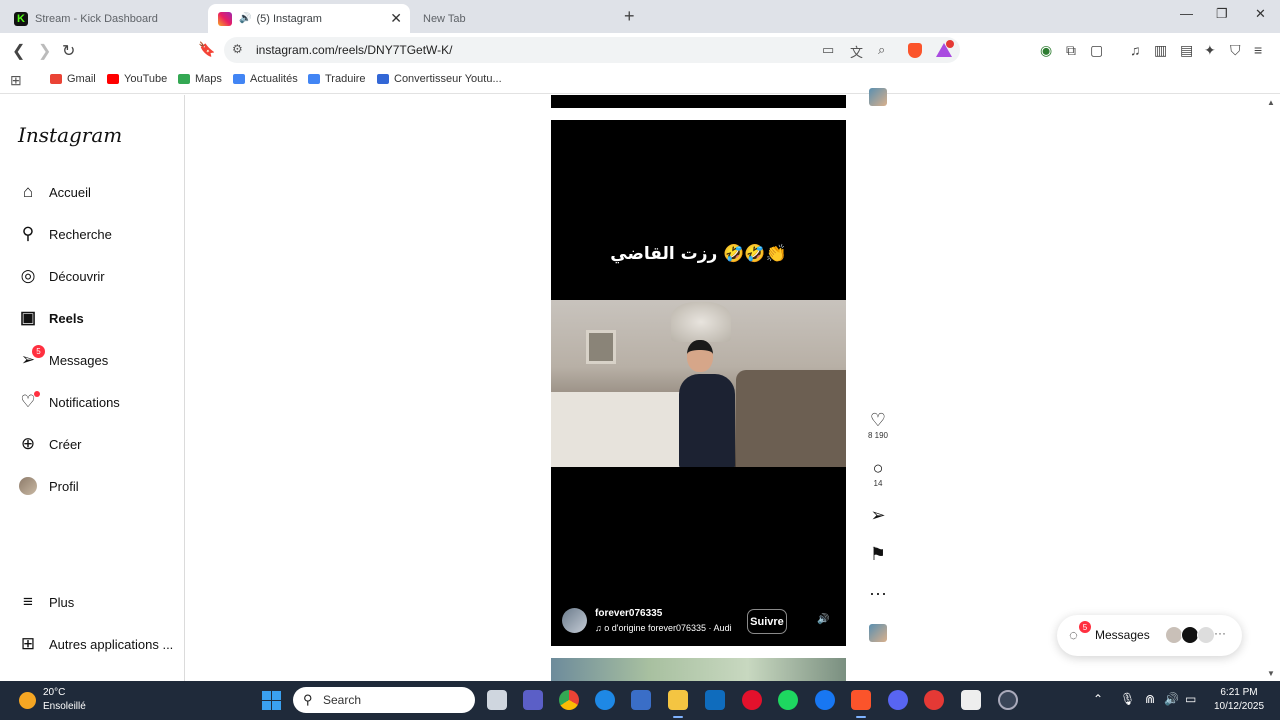  Describe the element at coordinates (881, 50) in the screenshot. I see `zoom-icon: ⌕` at that location.